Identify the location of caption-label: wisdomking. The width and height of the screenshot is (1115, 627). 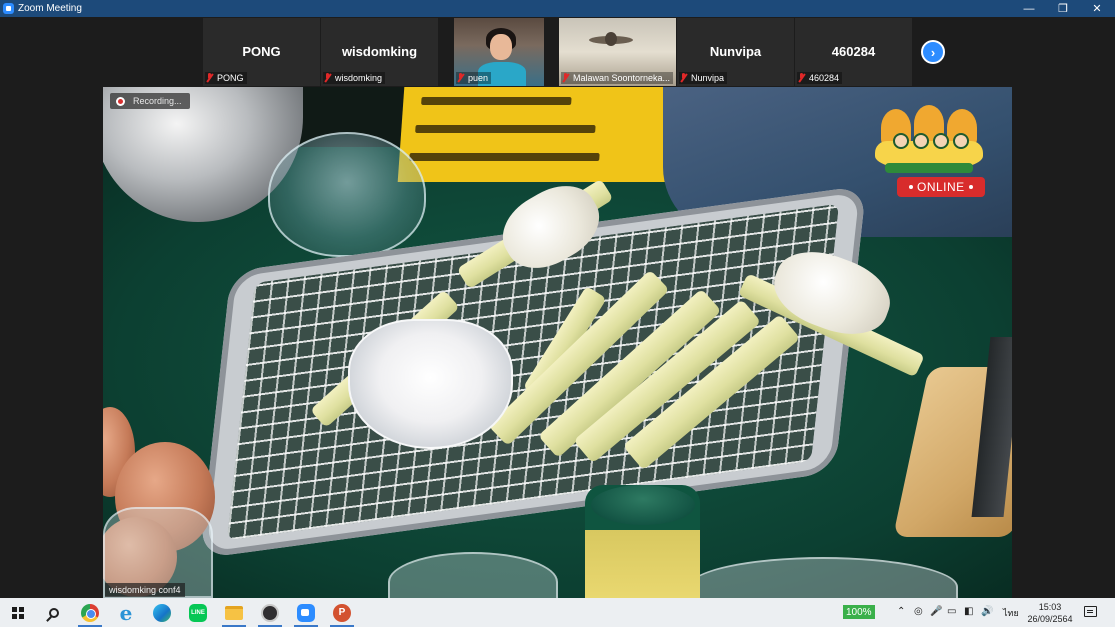
(359, 78).